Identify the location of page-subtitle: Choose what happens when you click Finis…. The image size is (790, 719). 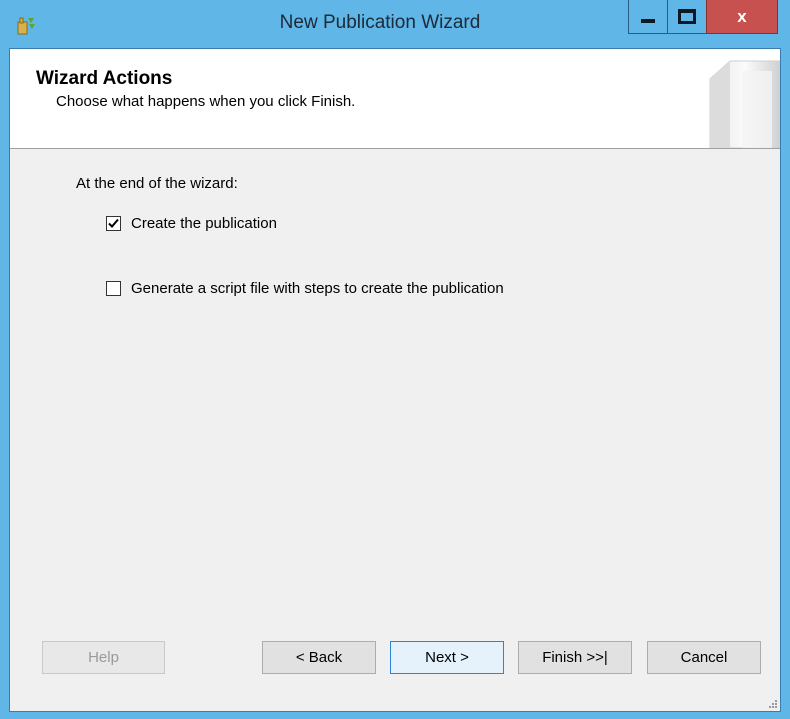
(206, 101).